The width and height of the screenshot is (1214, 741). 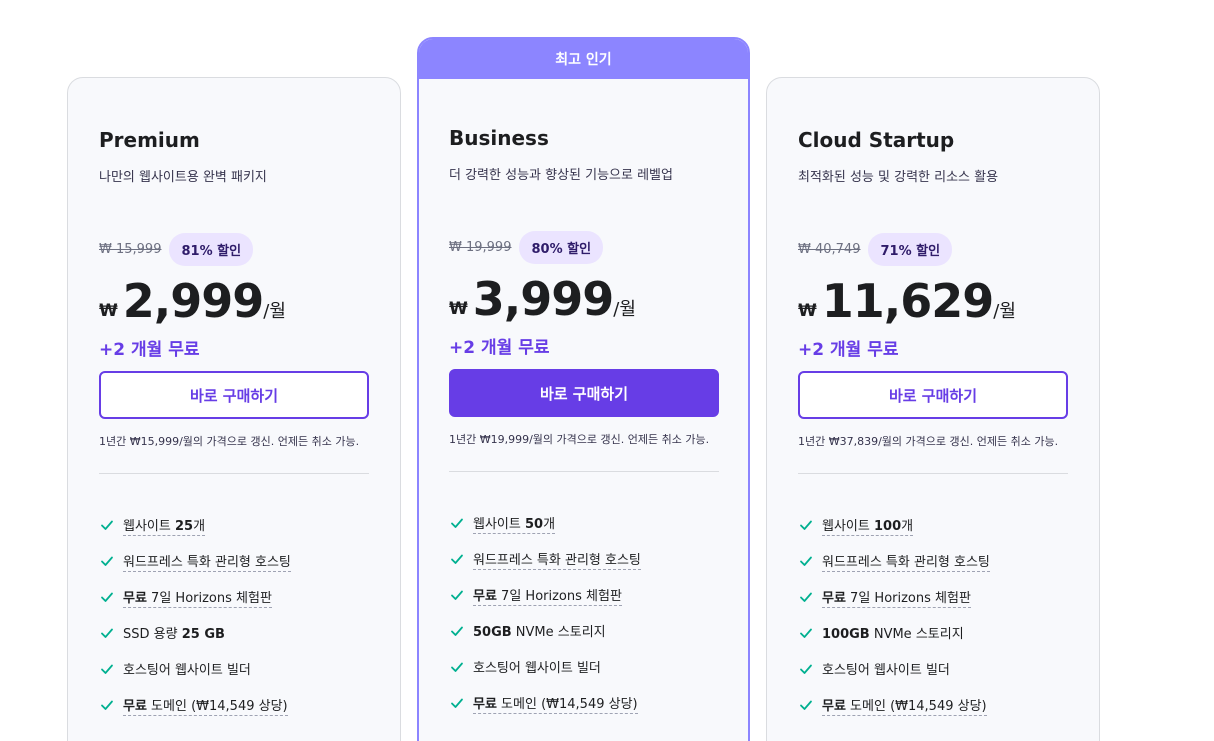 What do you see at coordinates (211, 249) in the screenshot?
I see `discount-badge: 81% 할인` at bounding box center [211, 249].